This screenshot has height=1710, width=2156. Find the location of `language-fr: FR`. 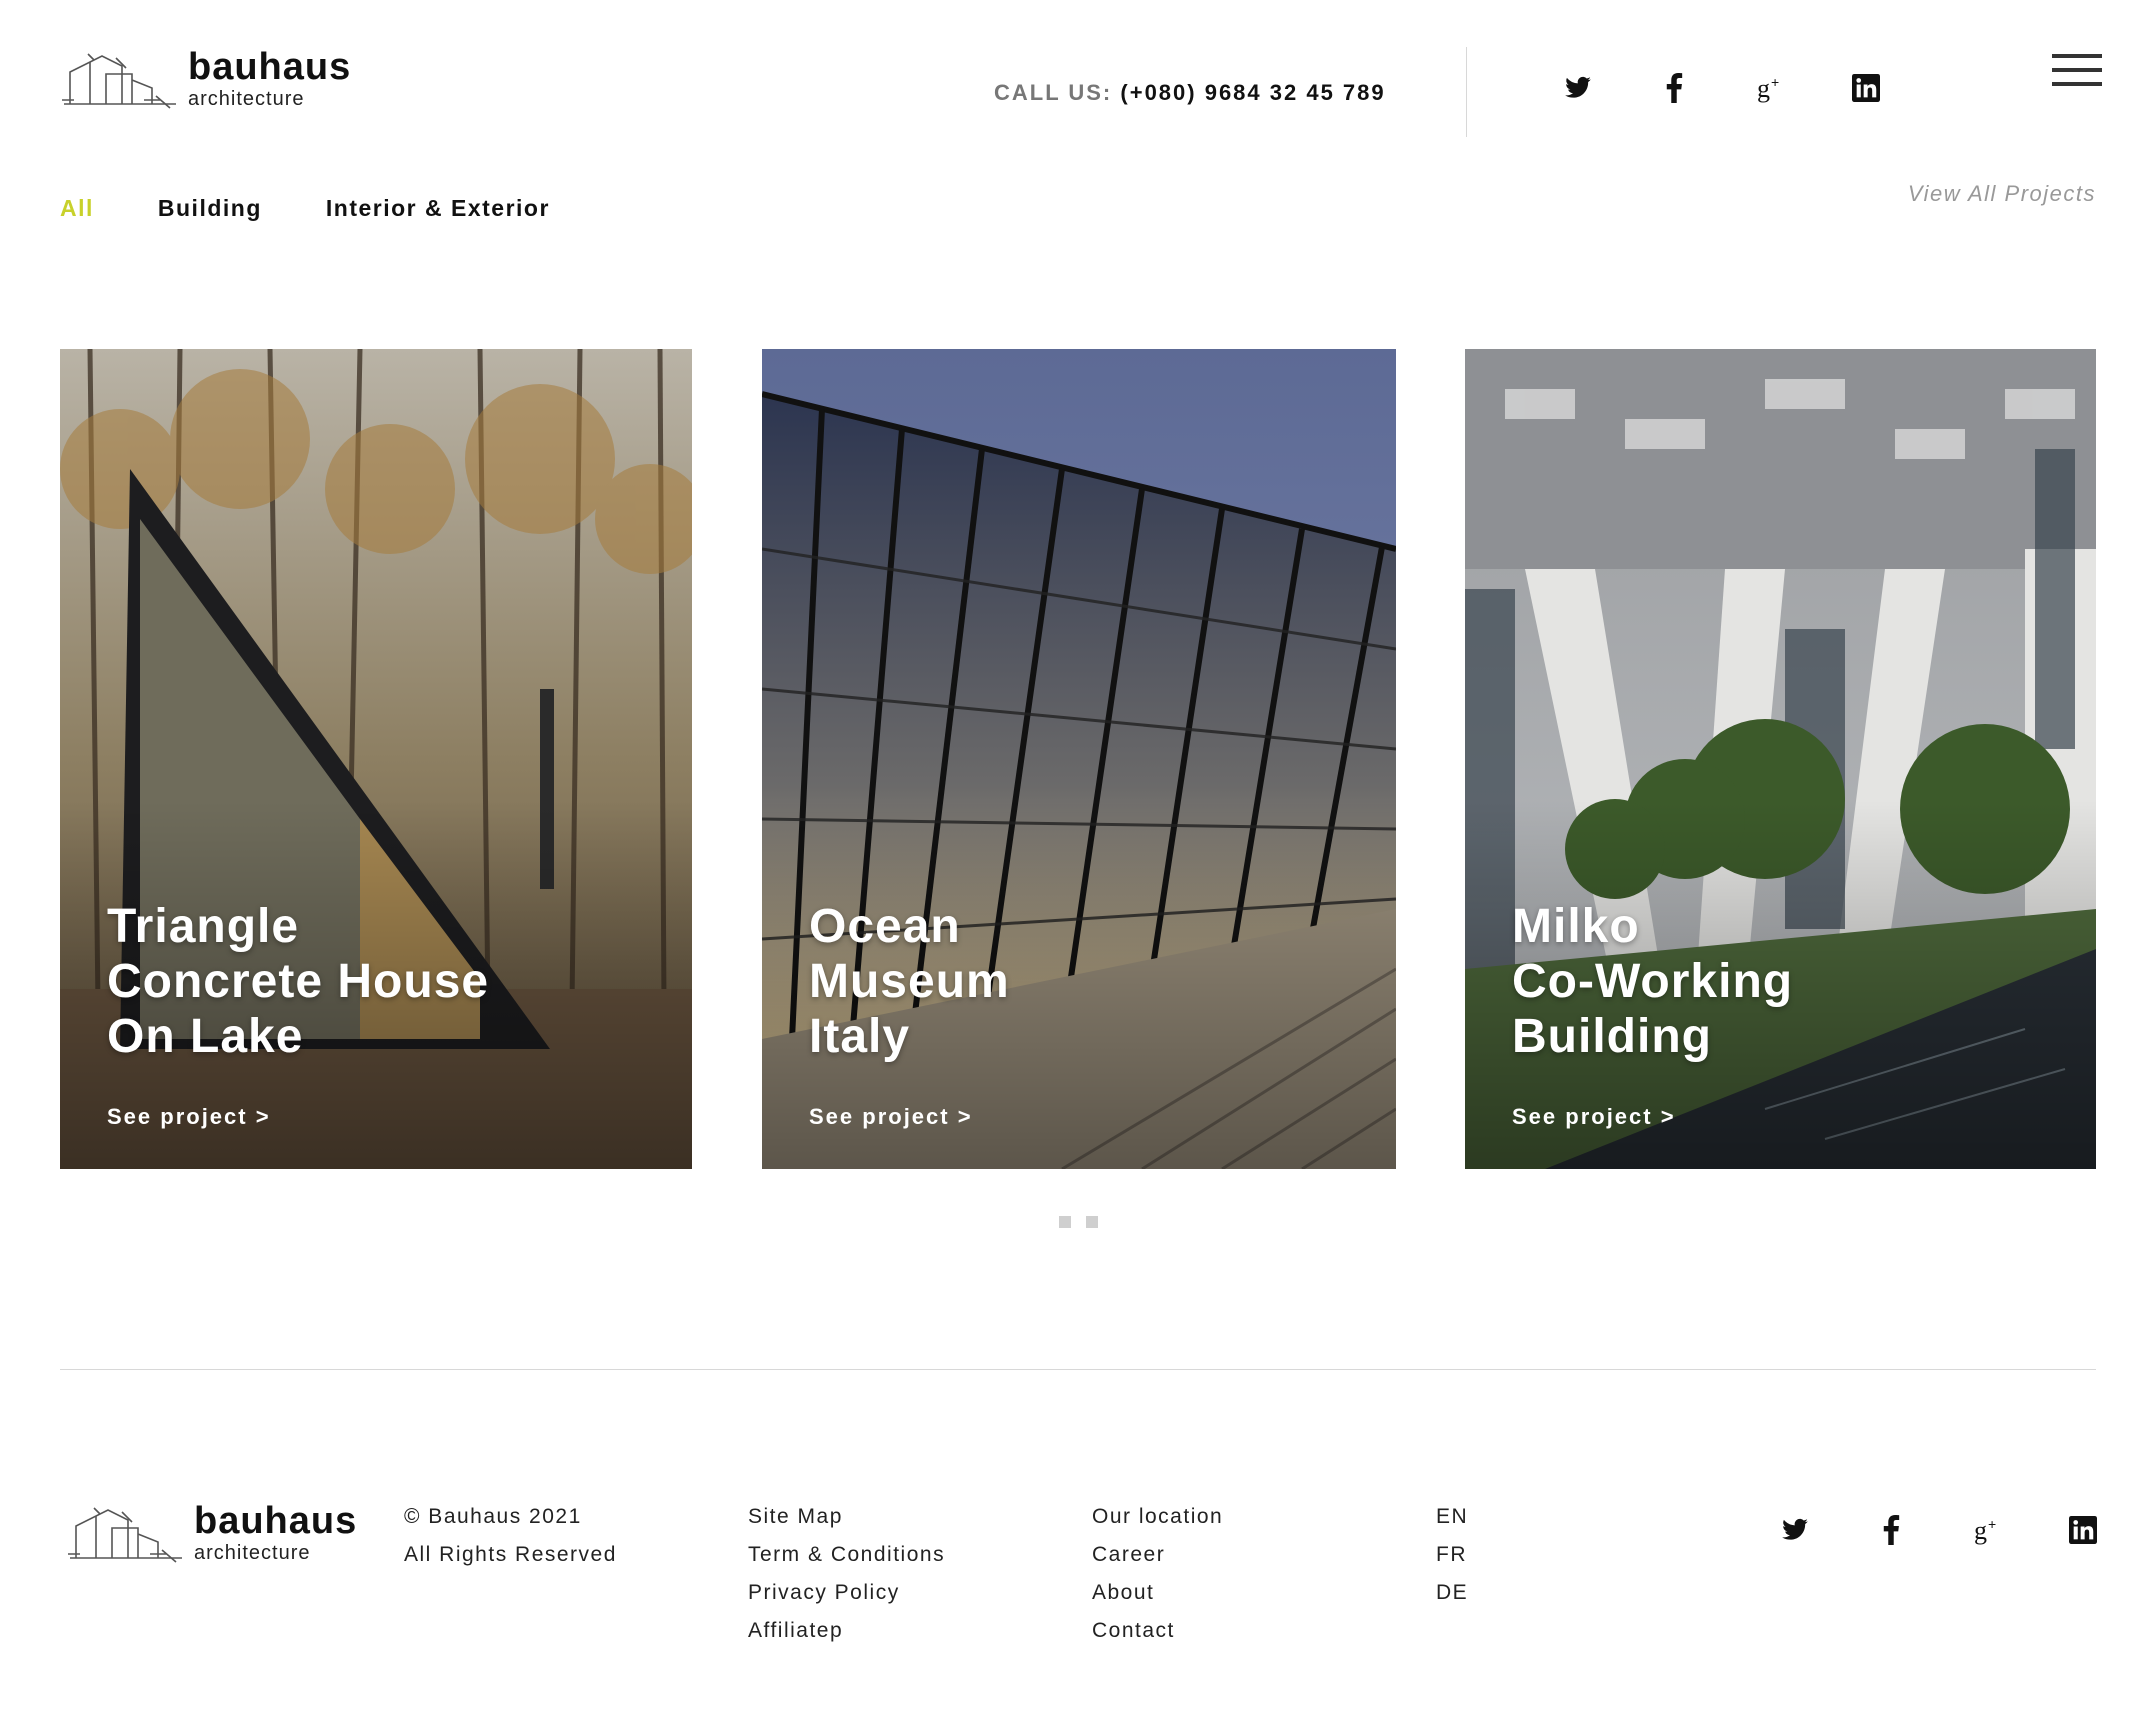

language-fr: FR is located at coordinates (1451, 1554).